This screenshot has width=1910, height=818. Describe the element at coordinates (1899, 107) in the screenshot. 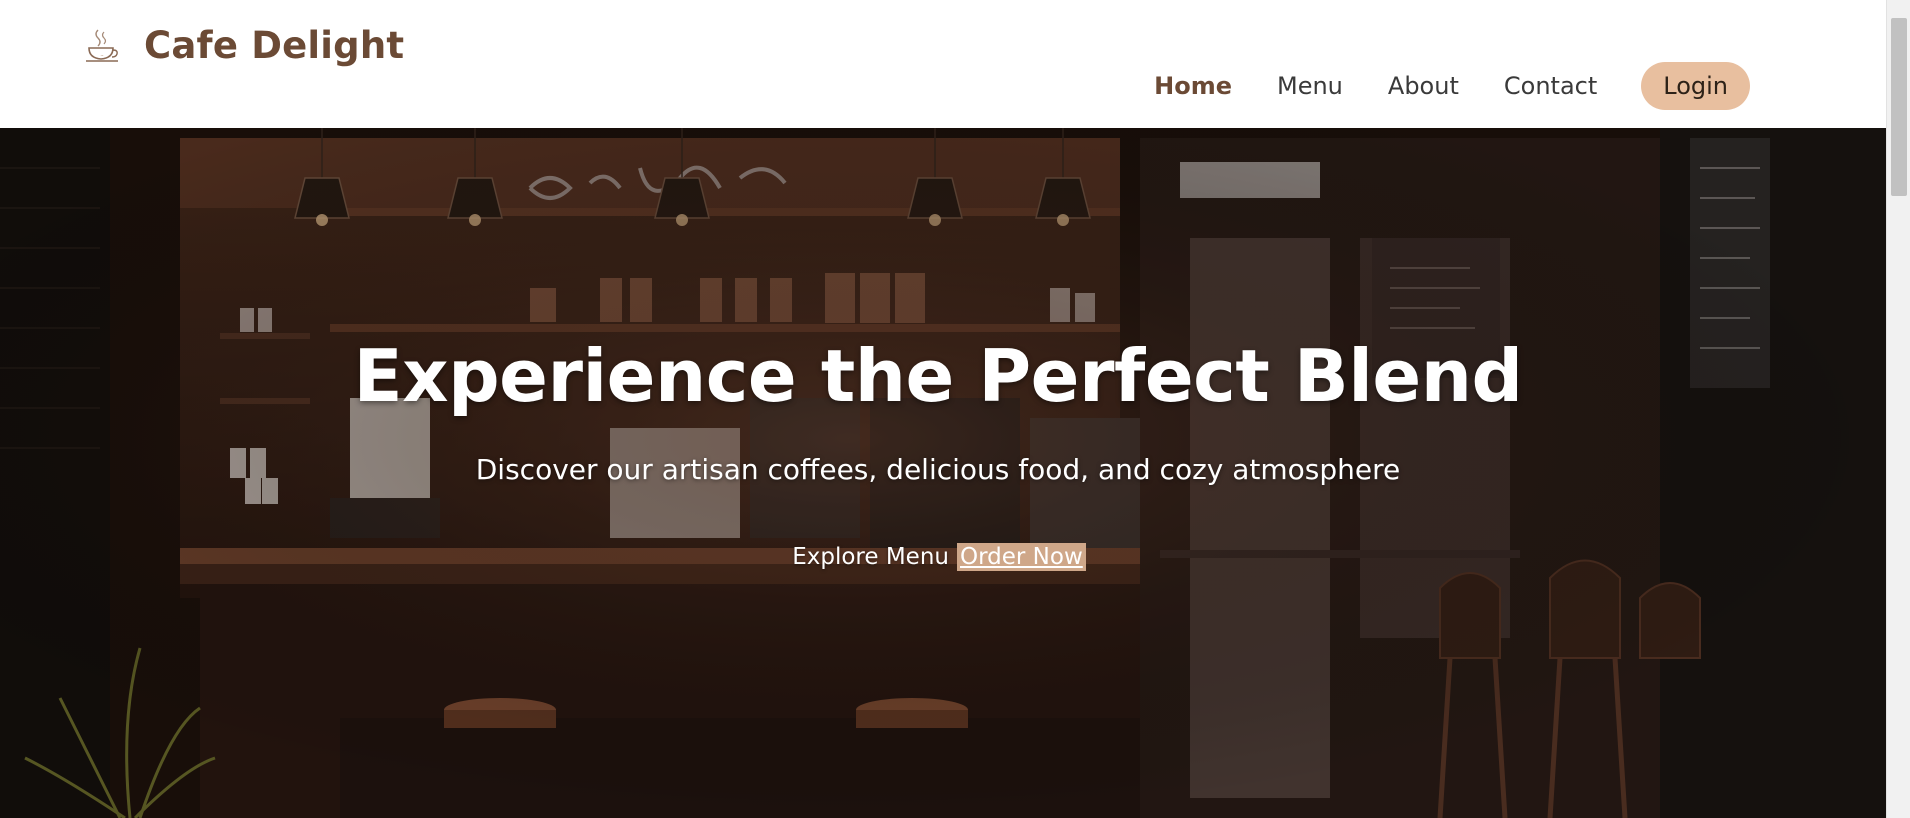

I see `scrollbar-thumb` at that location.